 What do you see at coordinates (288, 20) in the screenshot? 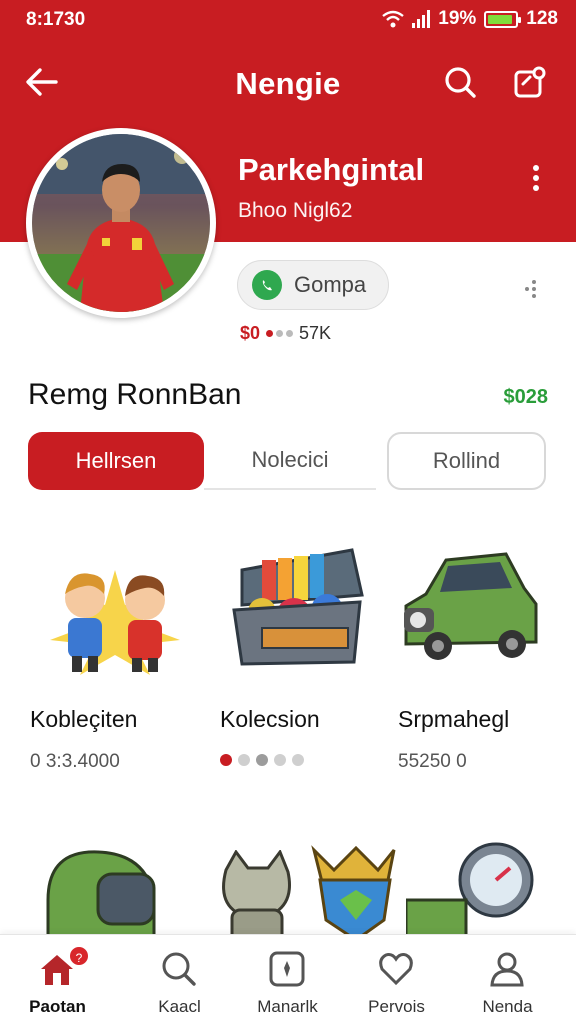
I see `status-bar: 8:1730 19% 128` at bounding box center [288, 20].